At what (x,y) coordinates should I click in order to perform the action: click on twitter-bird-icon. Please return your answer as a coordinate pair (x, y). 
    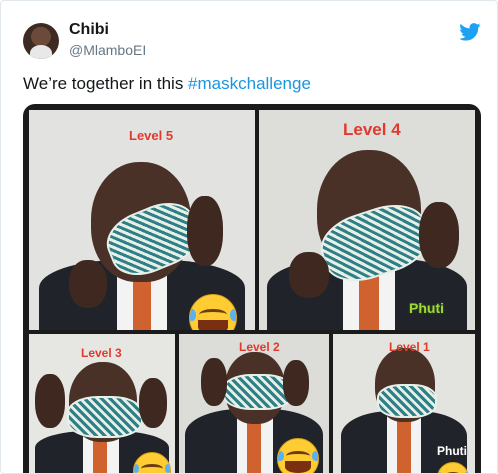
    Looking at the image, I should click on (470, 32).